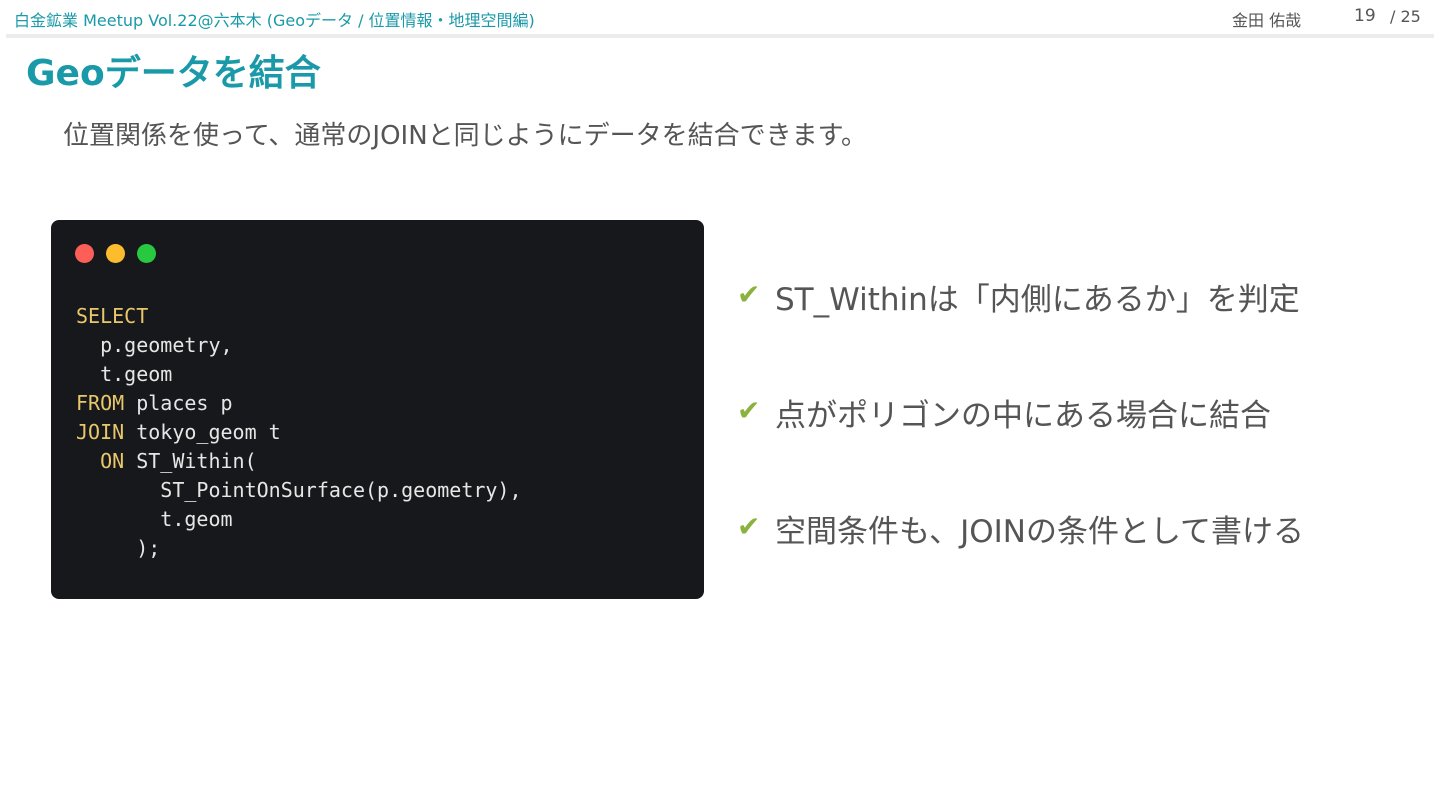 This screenshot has height=810, width=1440. What do you see at coordinates (1077, 330) in the screenshot?
I see `bullet-item: ✔ ST_Withinは「内側にあるか」を判定` at bounding box center [1077, 330].